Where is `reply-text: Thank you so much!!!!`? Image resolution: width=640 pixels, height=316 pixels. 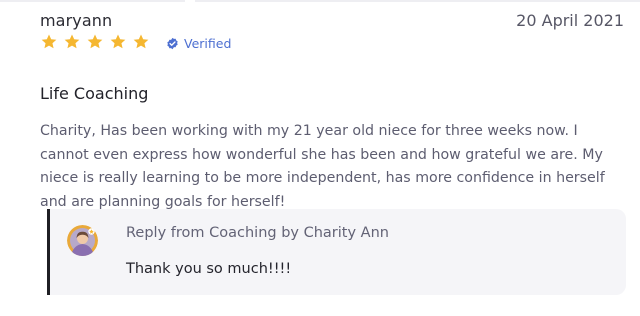
reply-text: Thank you so much!!!! is located at coordinates (209, 269).